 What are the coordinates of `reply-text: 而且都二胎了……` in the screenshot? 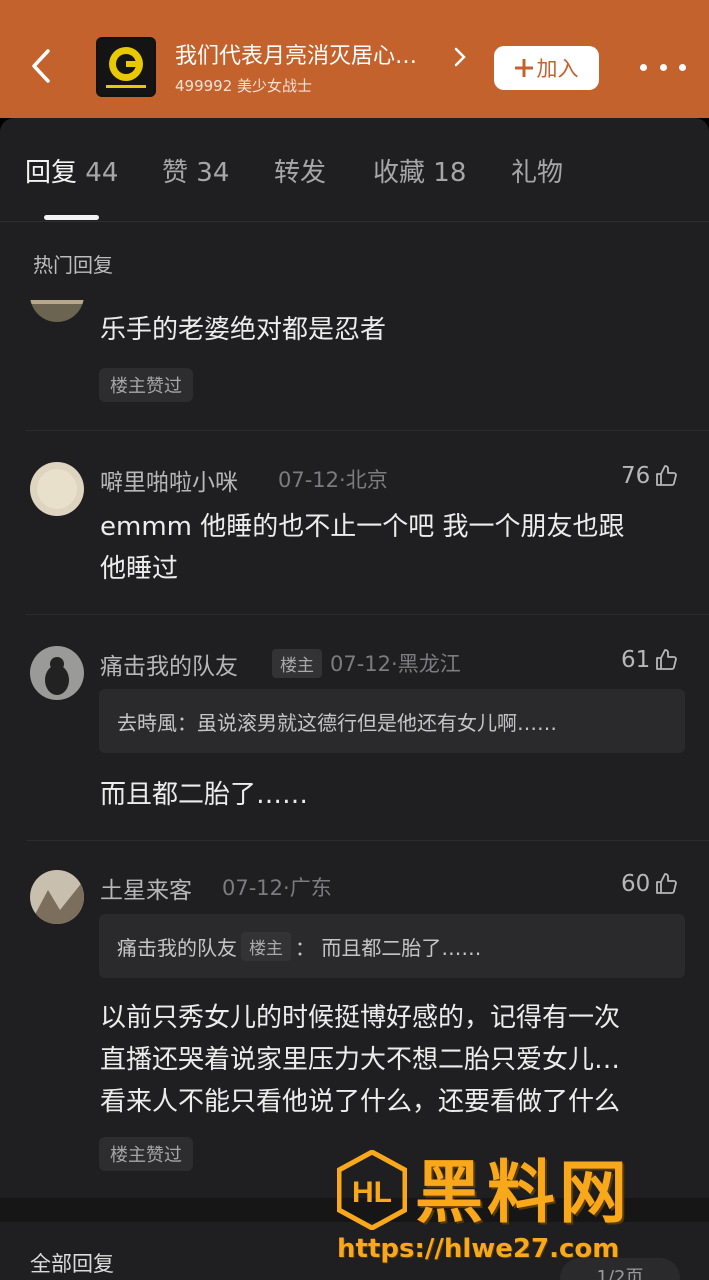 It's located at (204, 795).